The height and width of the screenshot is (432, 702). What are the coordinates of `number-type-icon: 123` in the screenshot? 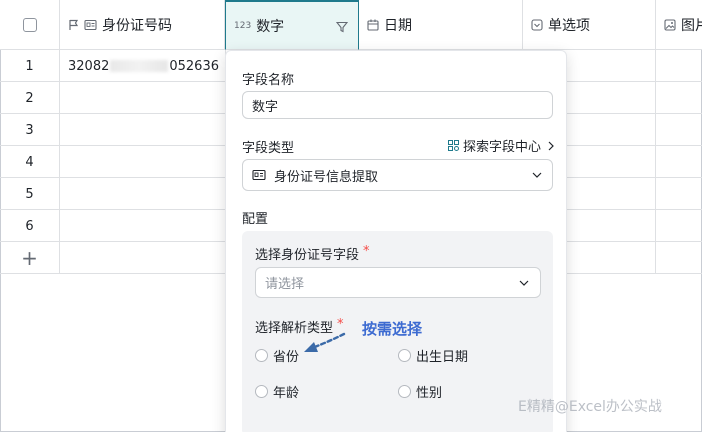 It's located at (243, 25).